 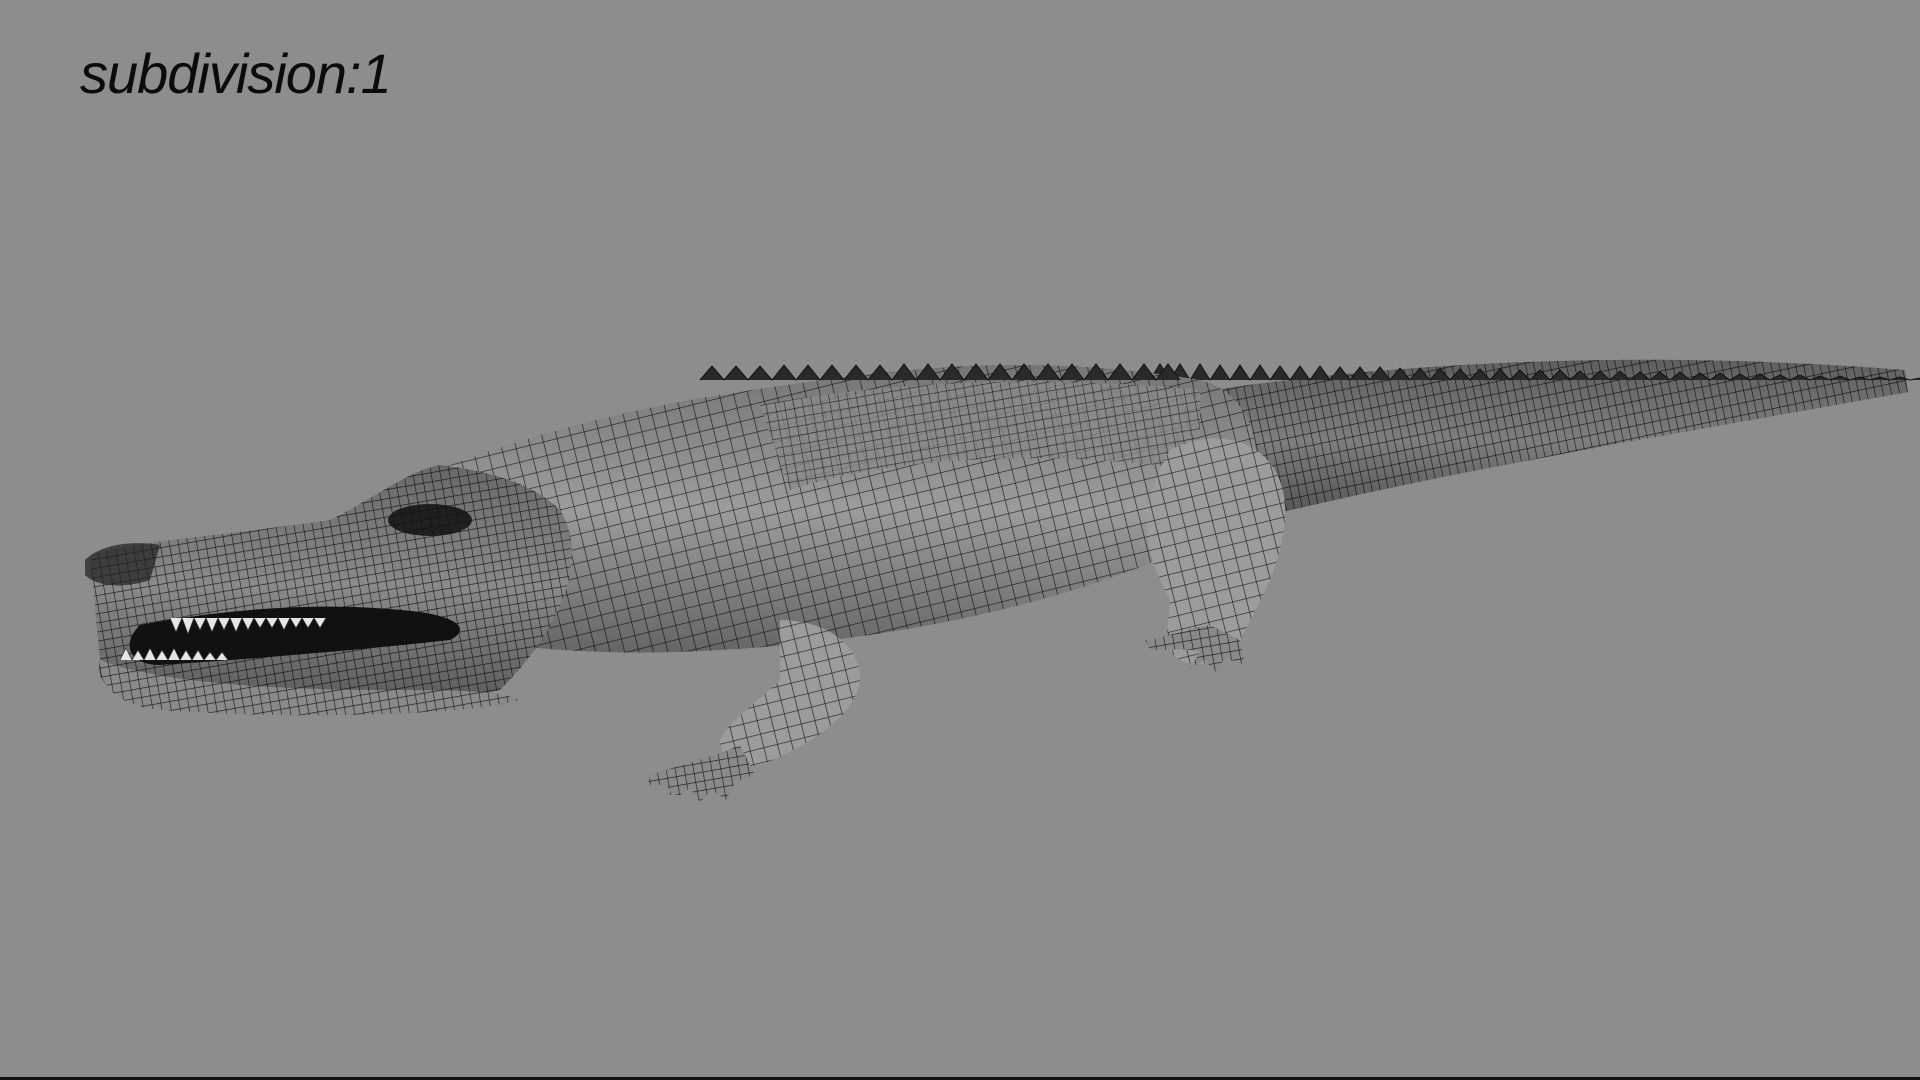 I want to click on head, so click(x=328, y=590).